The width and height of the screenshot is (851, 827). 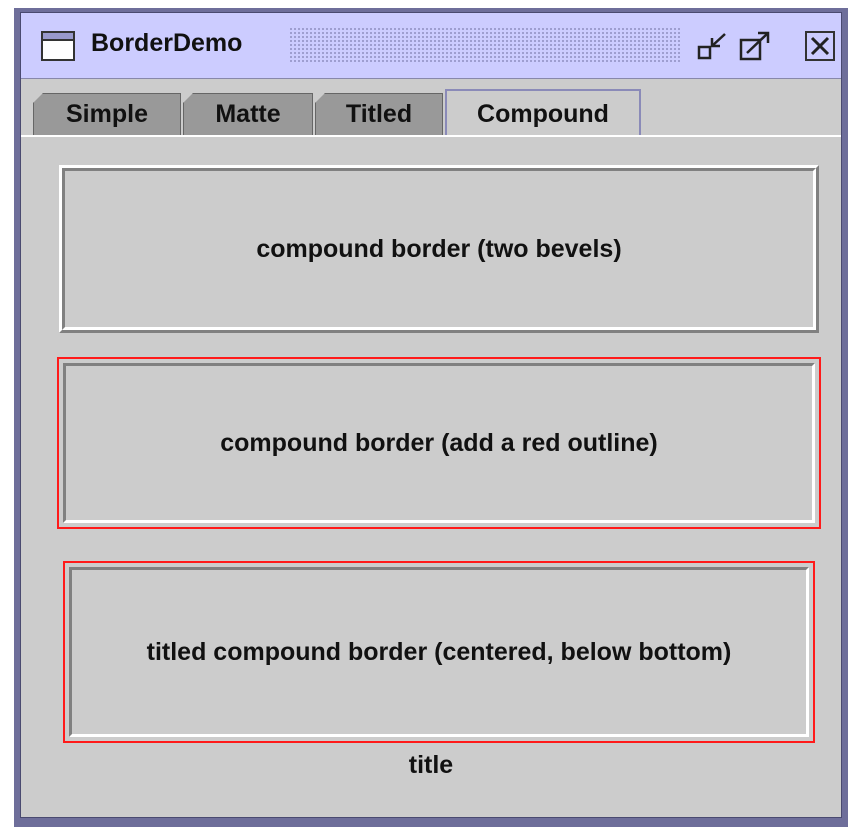 What do you see at coordinates (167, 43) in the screenshot?
I see `window-title: BorderDemo` at bounding box center [167, 43].